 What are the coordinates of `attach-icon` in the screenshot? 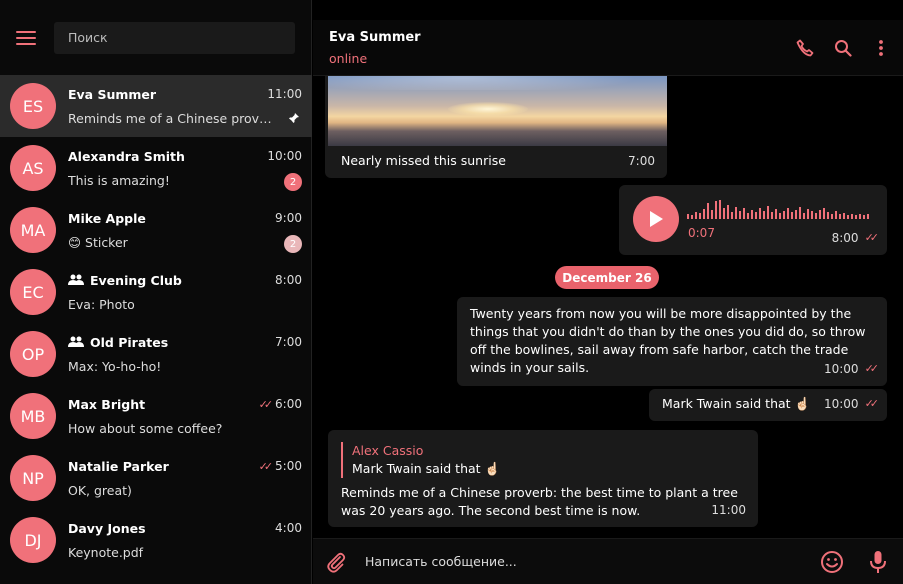 It's located at (336, 564).